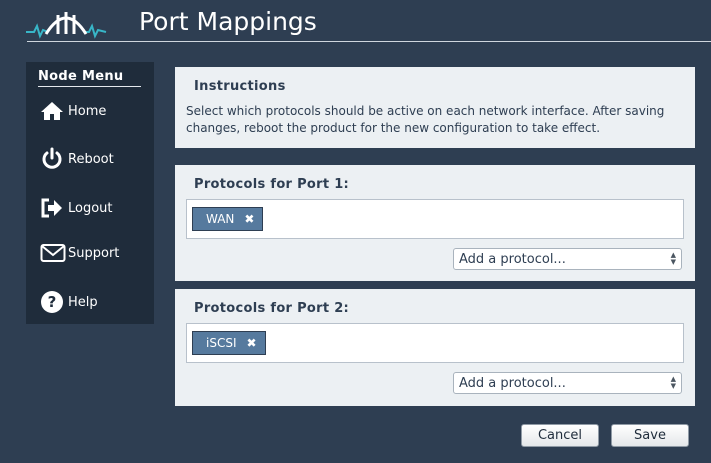  Describe the element at coordinates (567, 383) in the screenshot. I see `port-2-add-protocol-select: Add a protocol... ▲ ▼` at that location.